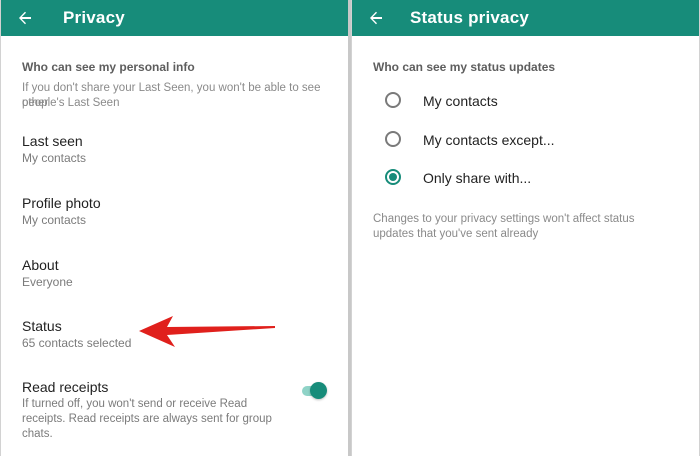 The width and height of the screenshot is (700, 456). What do you see at coordinates (71, 103) in the screenshot?
I see `last-seen-note-line-2: people's Last Seen` at bounding box center [71, 103].